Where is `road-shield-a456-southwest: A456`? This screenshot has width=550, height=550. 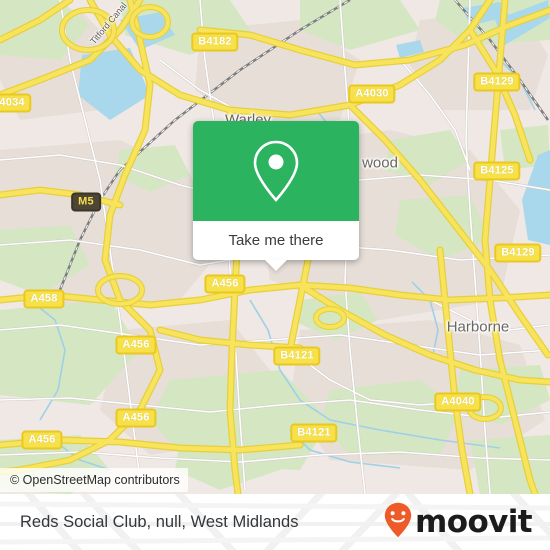
road-shield-a456-southwest: A456 is located at coordinates (136, 418).